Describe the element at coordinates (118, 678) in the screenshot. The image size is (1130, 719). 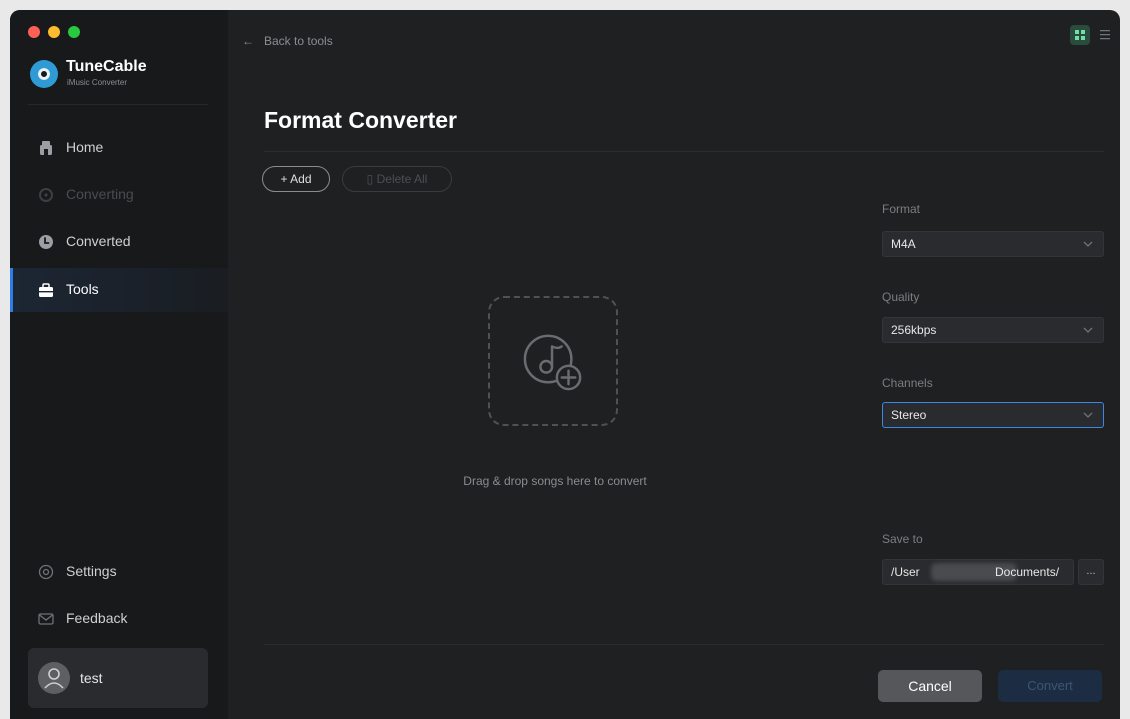
I see `user-profile: test` at that location.